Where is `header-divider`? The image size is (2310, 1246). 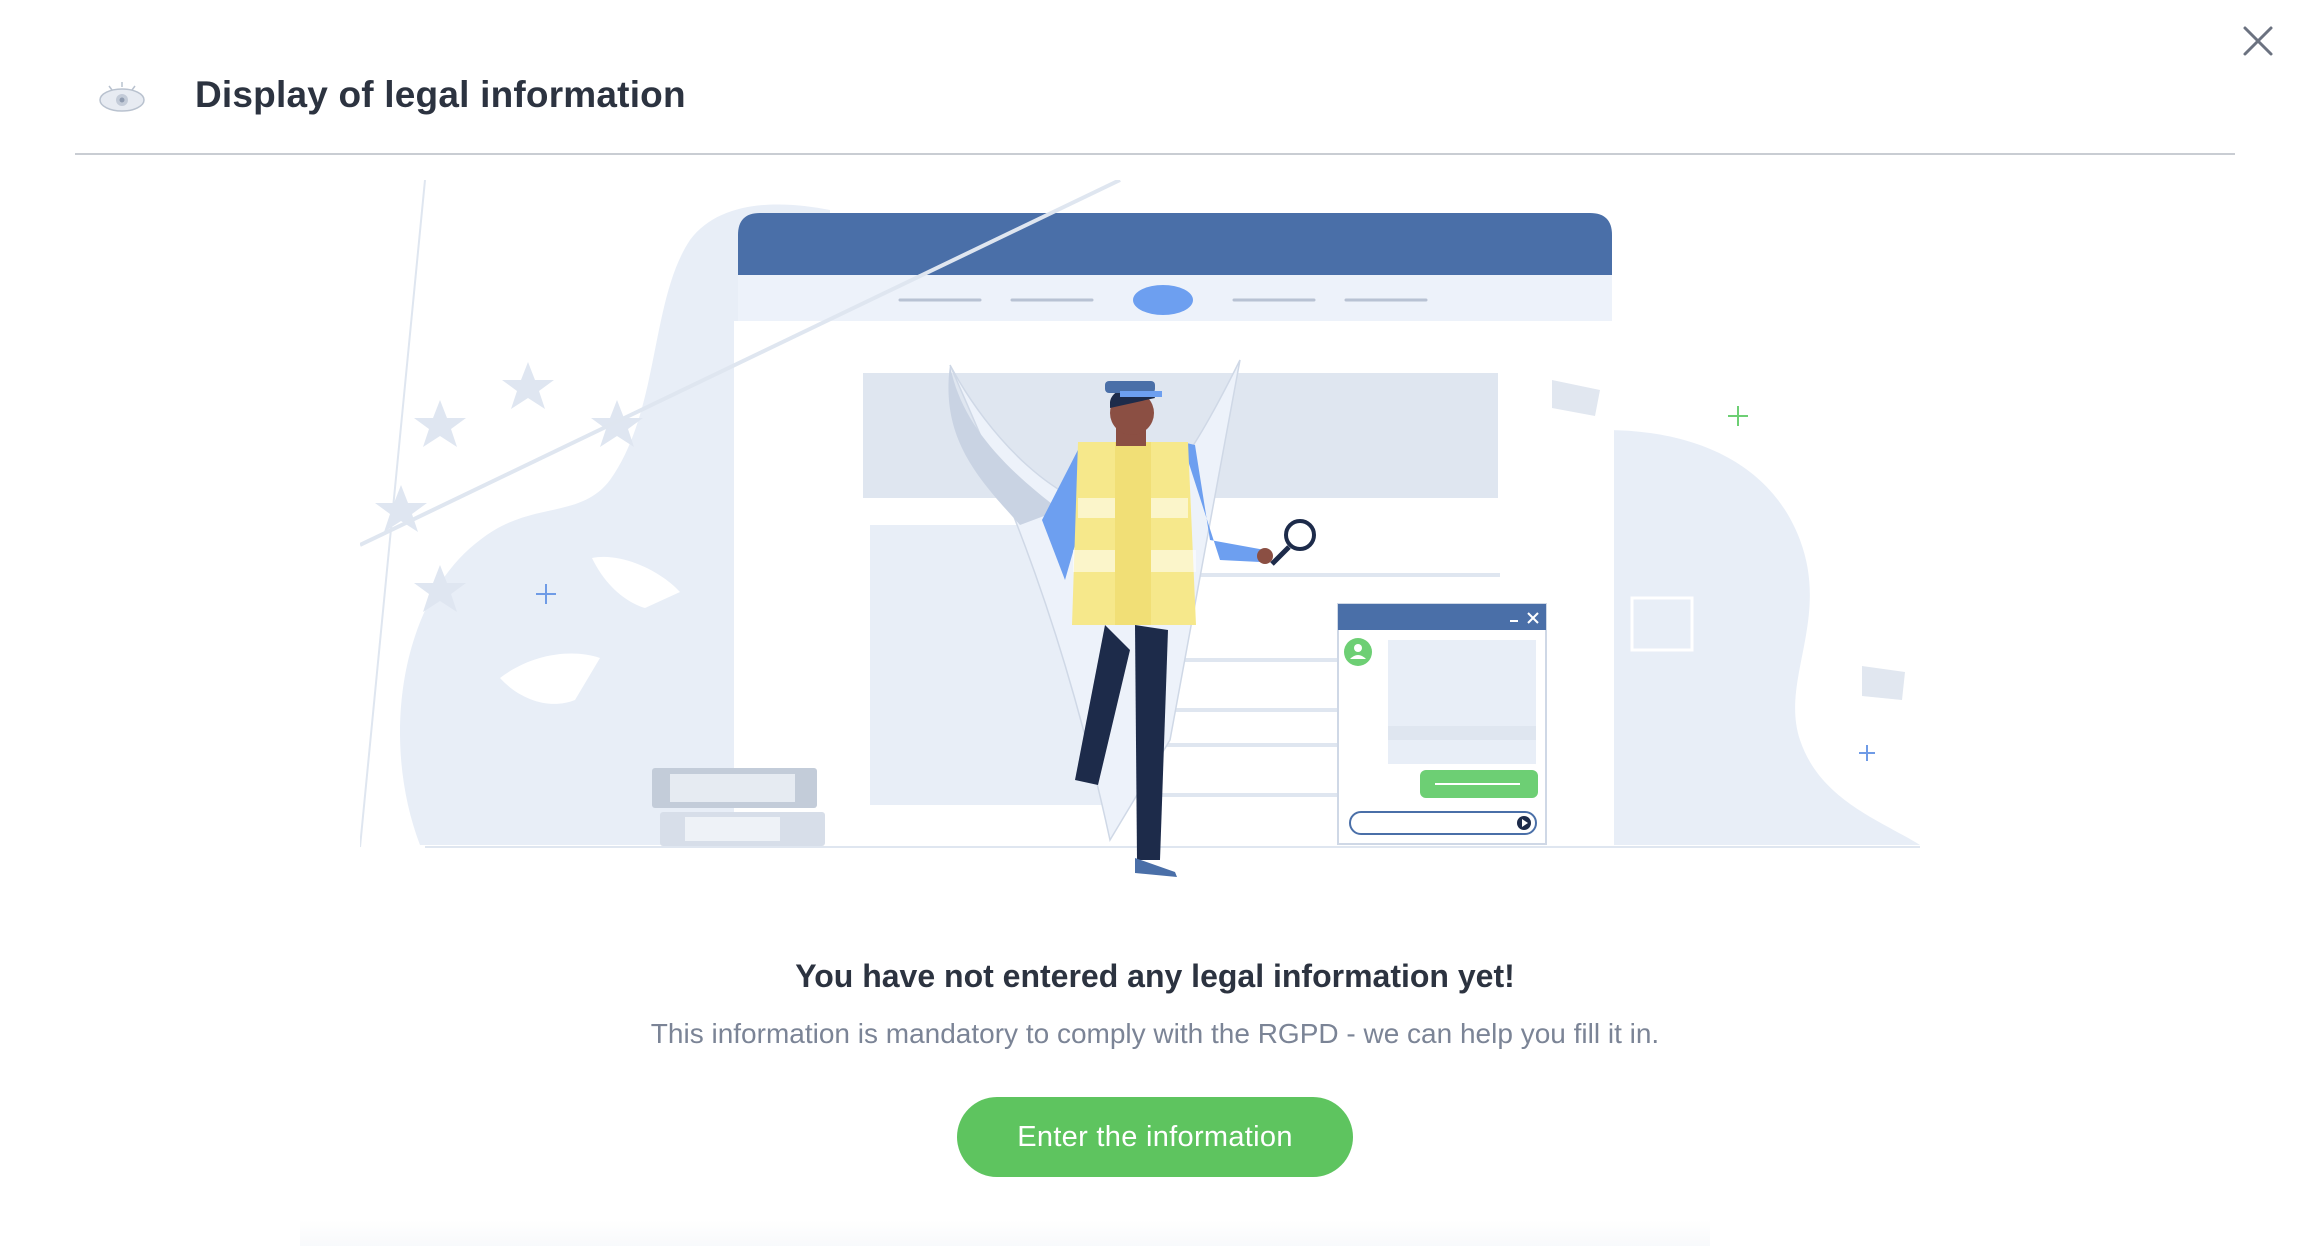
header-divider is located at coordinates (1155, 154).